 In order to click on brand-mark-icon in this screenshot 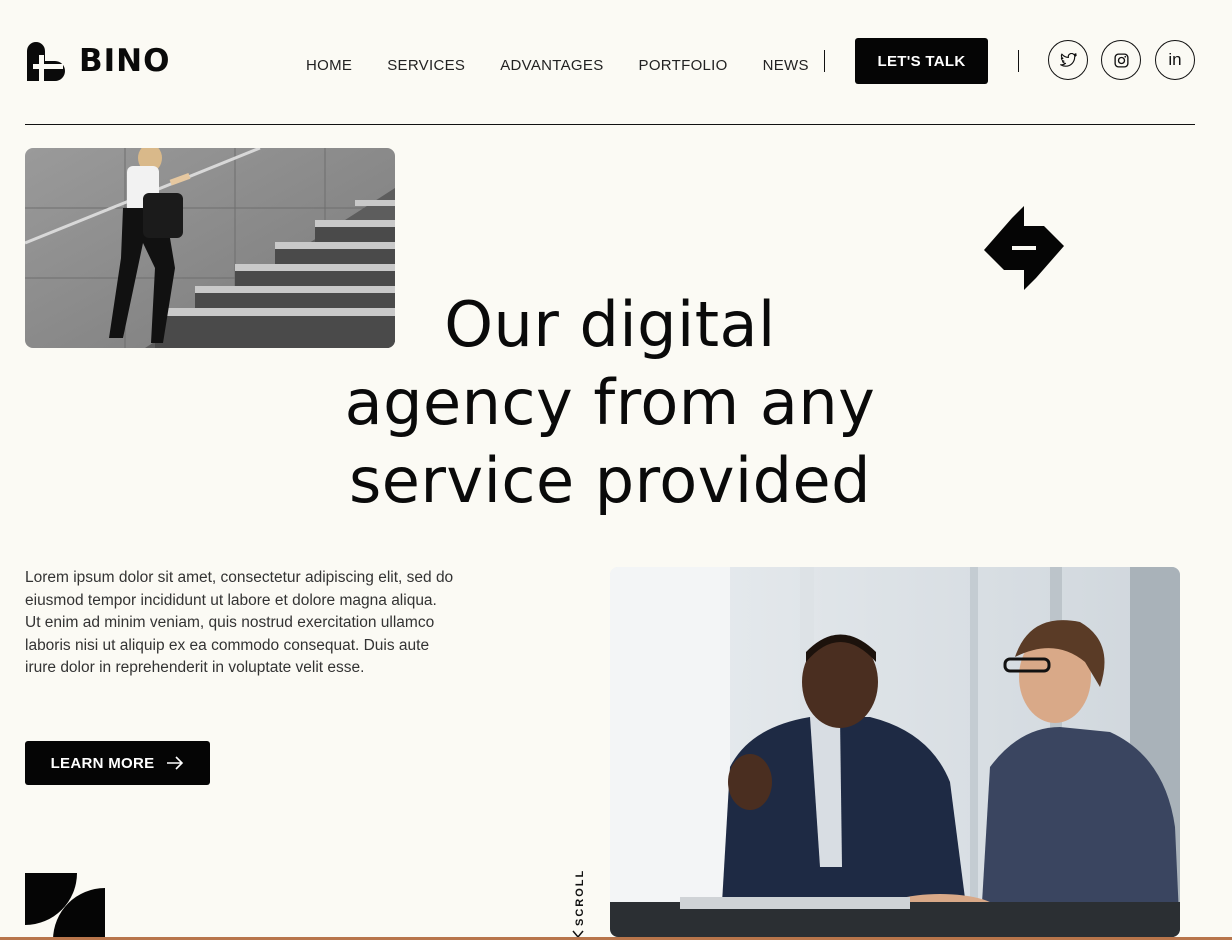, I will do `click(46, 61)`.